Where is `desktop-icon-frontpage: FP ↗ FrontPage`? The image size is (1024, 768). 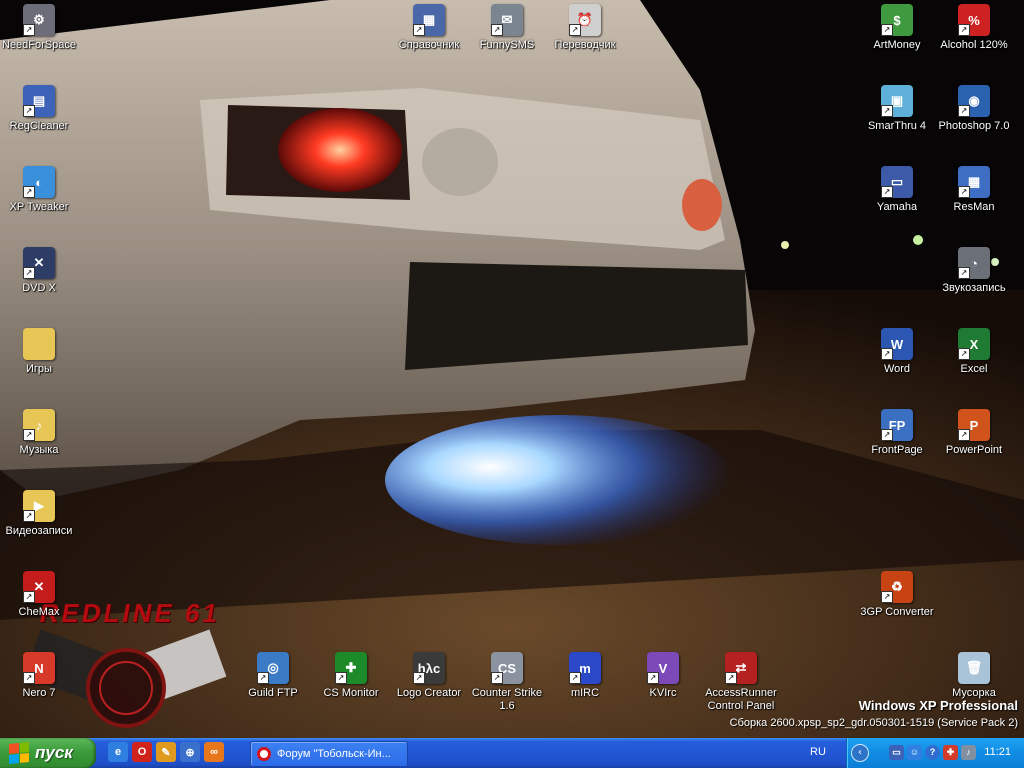
desktop-icon-frontpage: FP ↗ FrontPage is located at coordinates (897, 433).